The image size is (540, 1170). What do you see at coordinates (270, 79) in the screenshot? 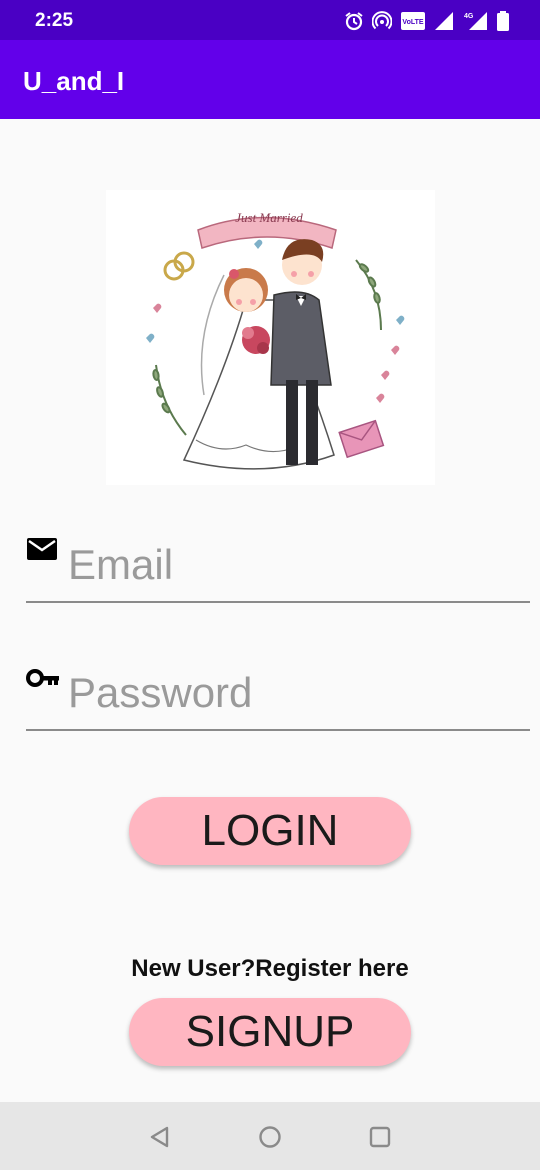
I see `app-bar: U_and_I` at bounding box center [270, 79].